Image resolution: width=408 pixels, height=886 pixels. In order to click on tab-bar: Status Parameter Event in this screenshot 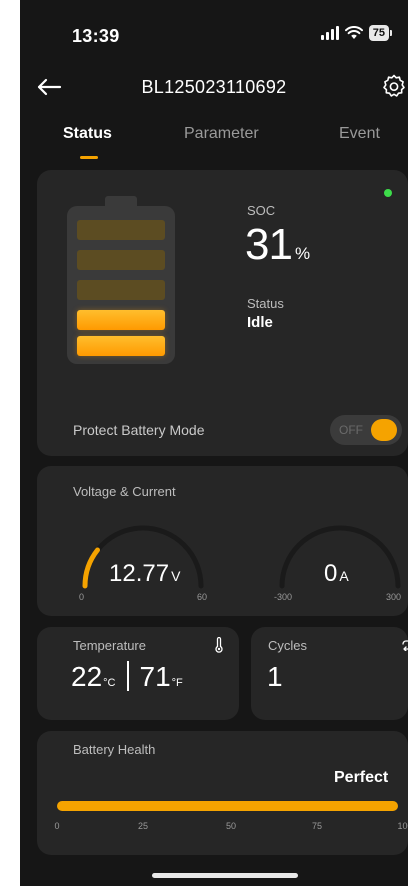, I will do `click(214, 142)`.